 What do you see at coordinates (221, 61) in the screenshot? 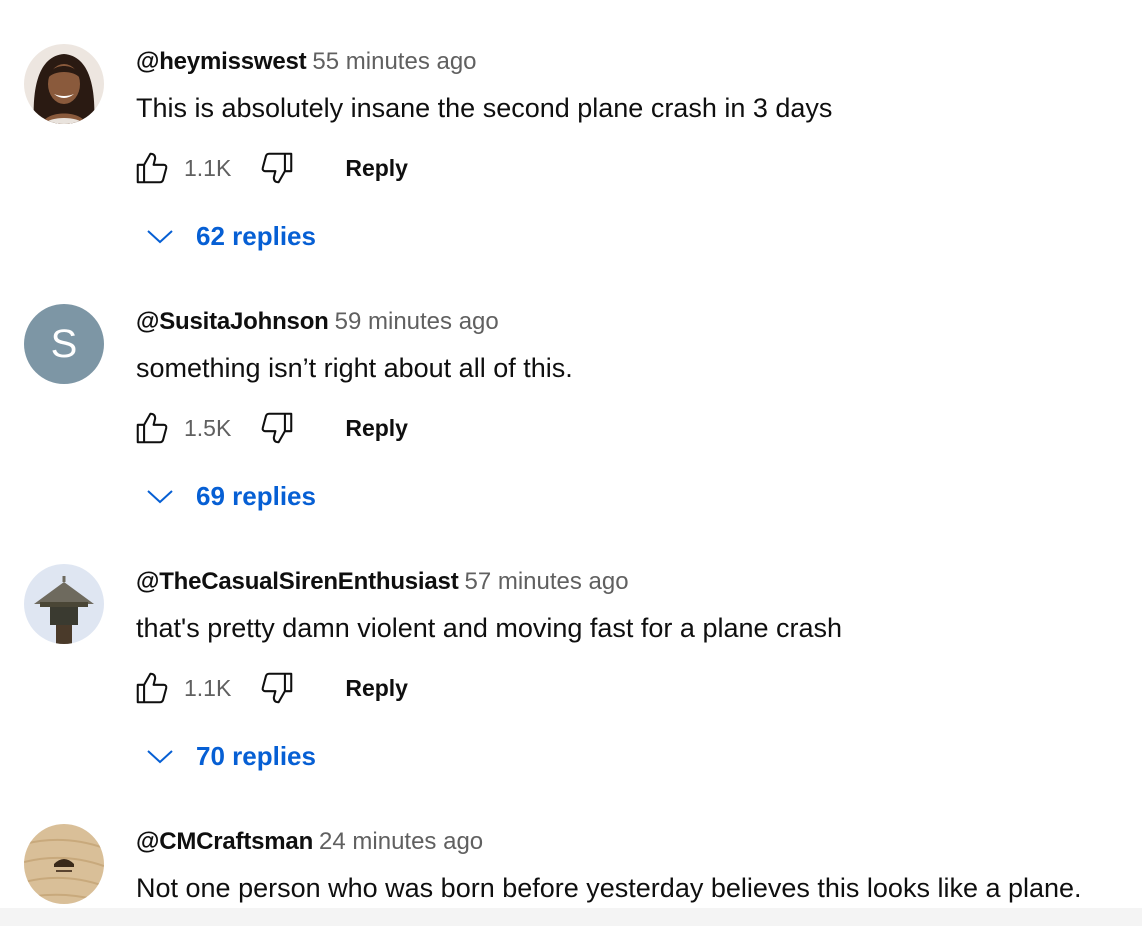
I see `comment-author: @heymisswest` at bounding box center [221, 61].